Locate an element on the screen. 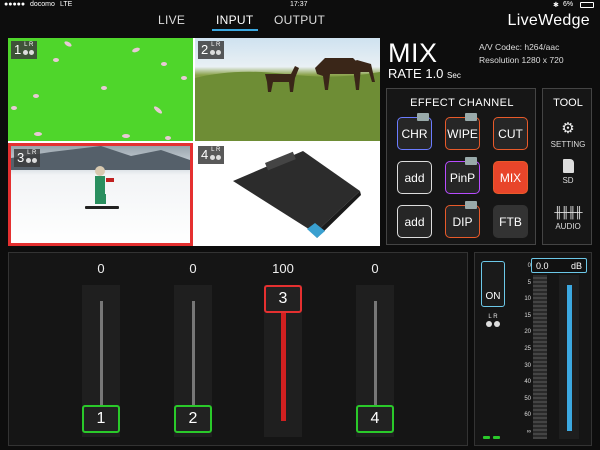 The width and height of the screenshot is (600, 450). effect-button-label: CUT is located at coordinates (510, 133).